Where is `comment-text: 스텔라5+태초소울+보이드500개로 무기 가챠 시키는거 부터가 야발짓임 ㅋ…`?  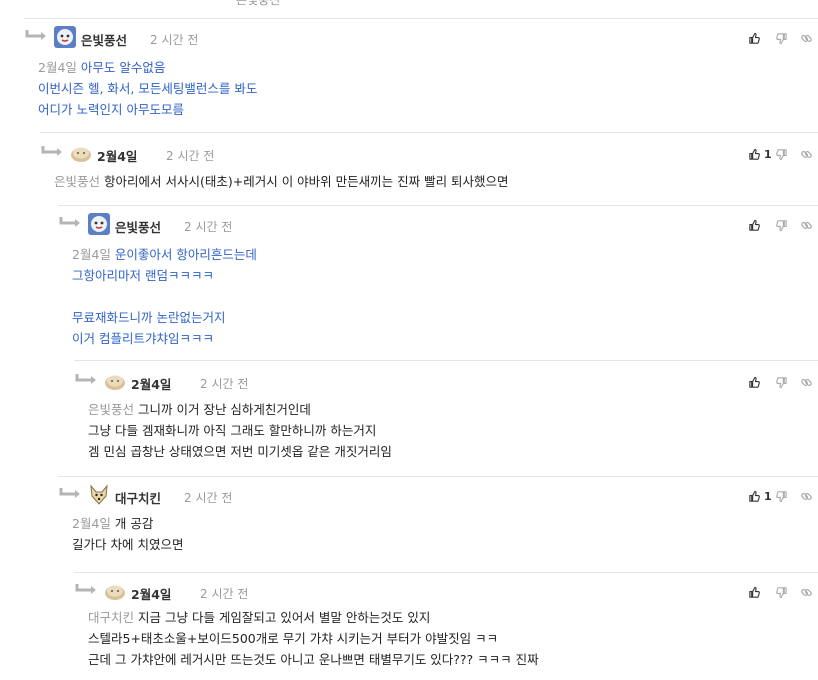 comment-text: 스텔라5+태초소울+보이드500개로 무기 가챠 시키는거 부터가 야발짓임 ㅋ… is located at coordinates (293, 638).